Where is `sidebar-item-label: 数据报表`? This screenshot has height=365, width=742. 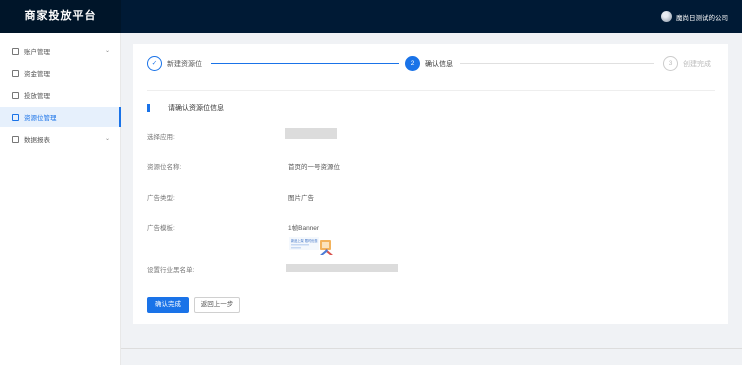
sidebar-item-label: 数据报表 is located at coordinates (37, 140).